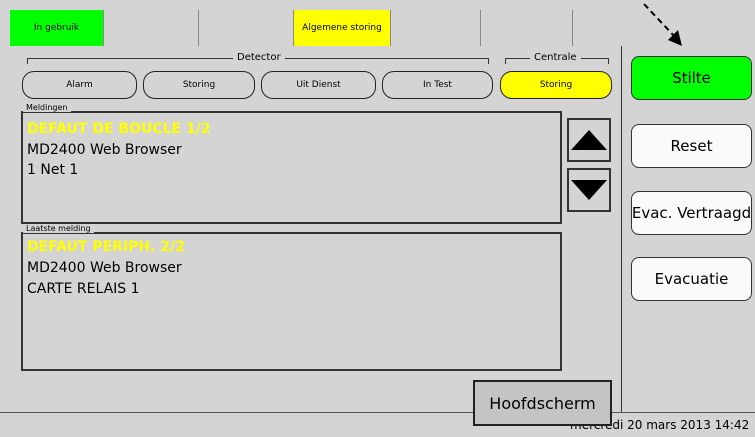  Describe the element at coordinates (58, 228) in the screenshot. I see `laatste-melding-legend: Laatste melding` at that location.